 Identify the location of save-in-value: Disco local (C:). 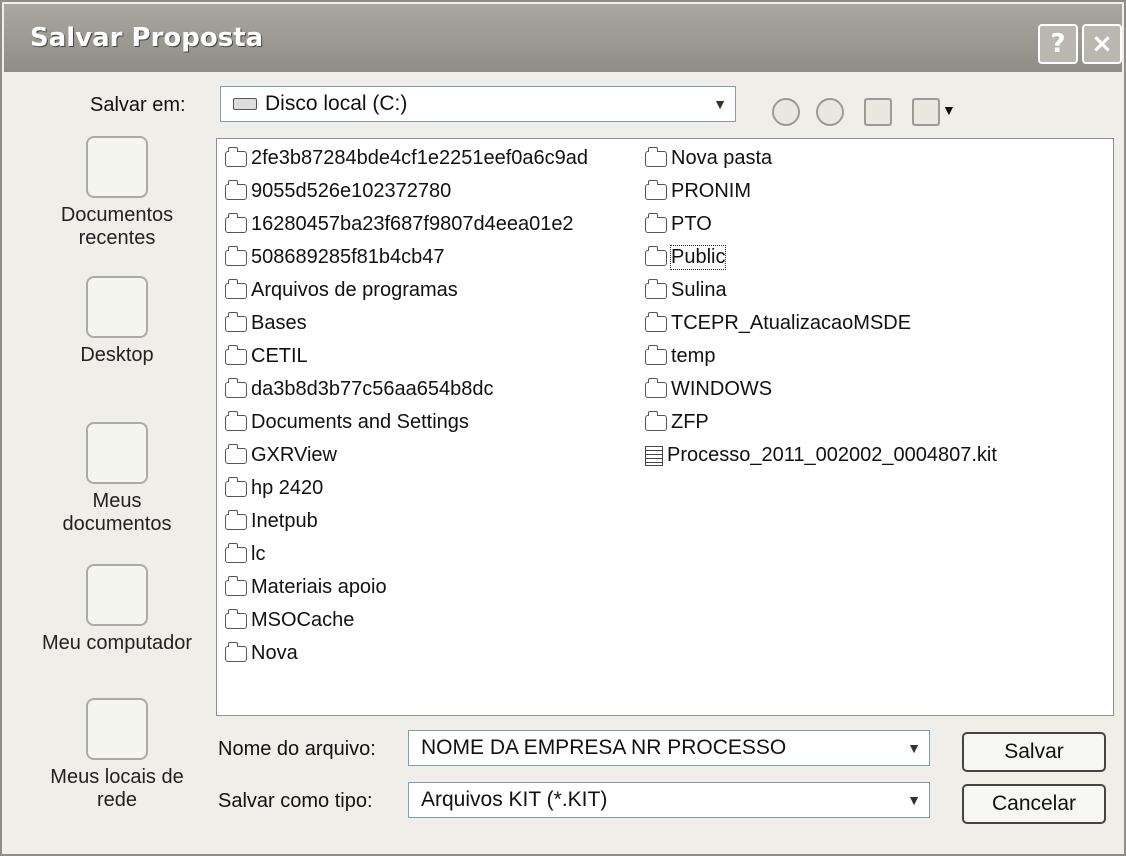
(336, 103).